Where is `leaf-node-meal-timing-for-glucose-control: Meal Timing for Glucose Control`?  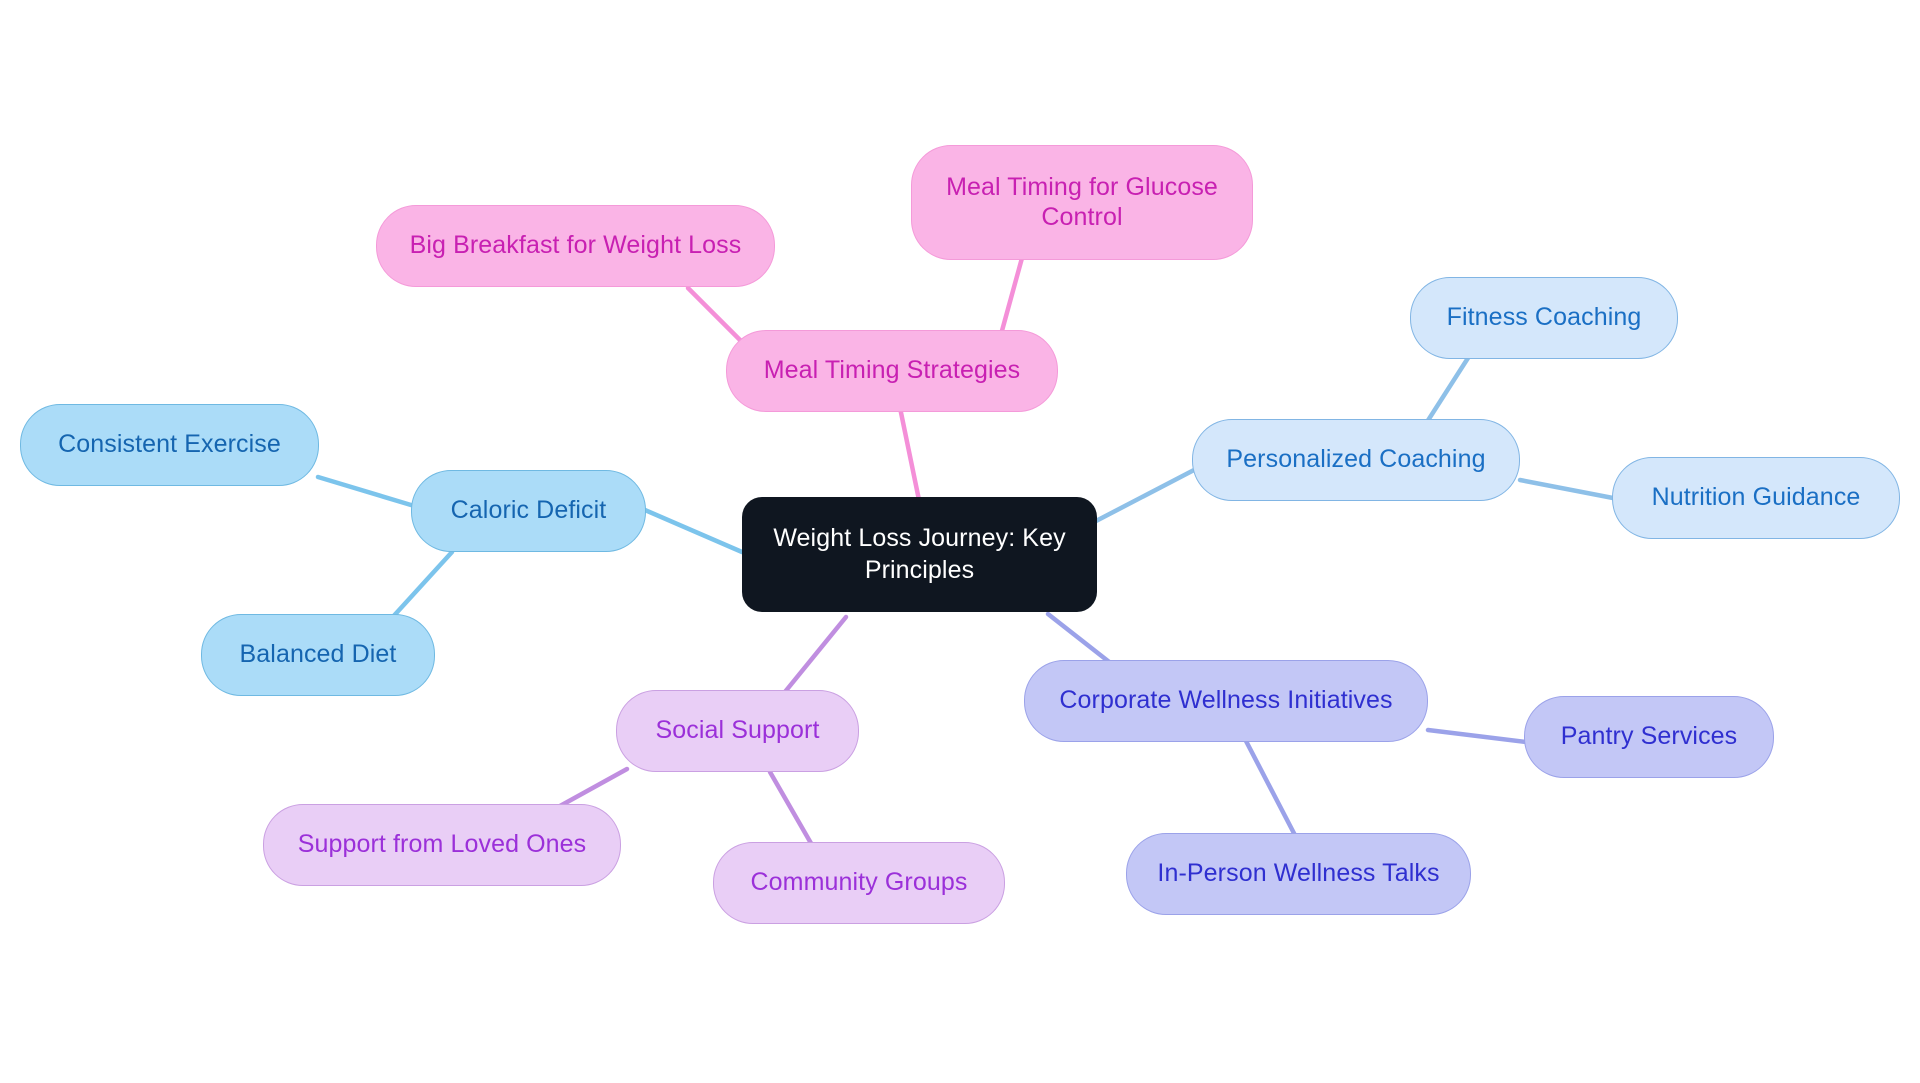
leaf-node-meal-timing-for-glucose-control: Meal Timing for Glucose Control is located at coordinates (1082, 202).